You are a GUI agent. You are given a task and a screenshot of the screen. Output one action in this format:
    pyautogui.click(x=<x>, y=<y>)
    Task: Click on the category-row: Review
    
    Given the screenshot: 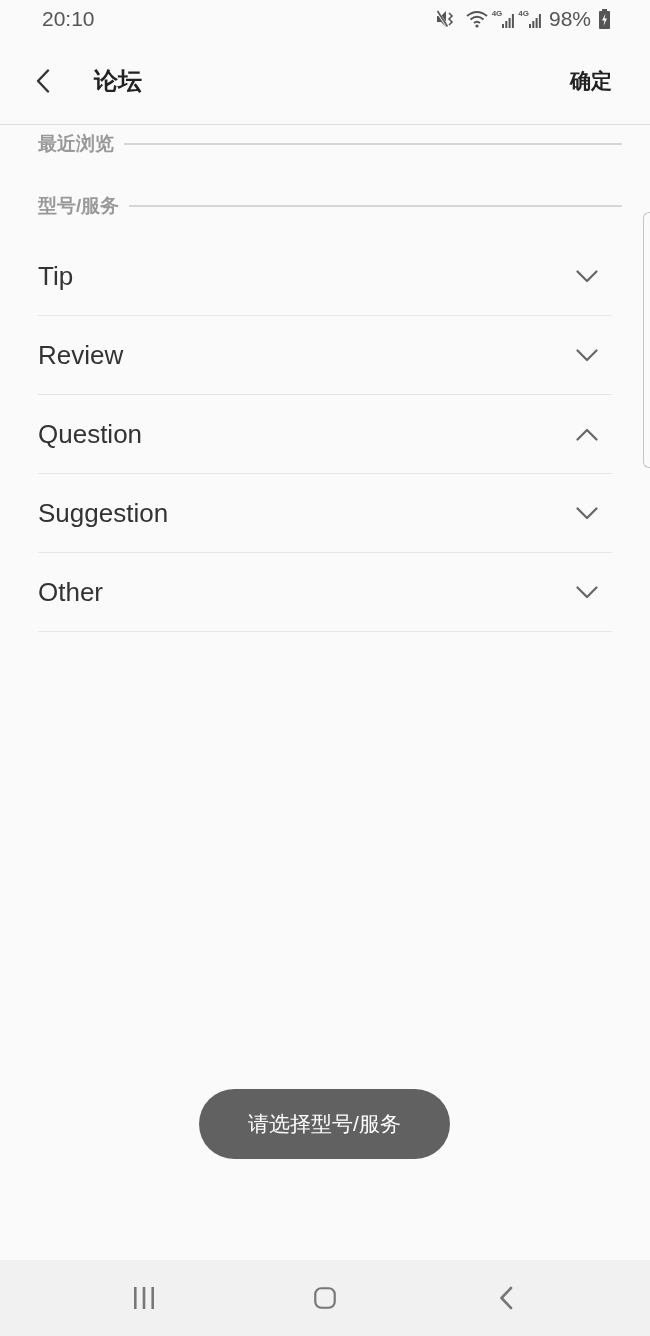 What is the action you would take?
    pyautogui.click(x=325, y=355)
    